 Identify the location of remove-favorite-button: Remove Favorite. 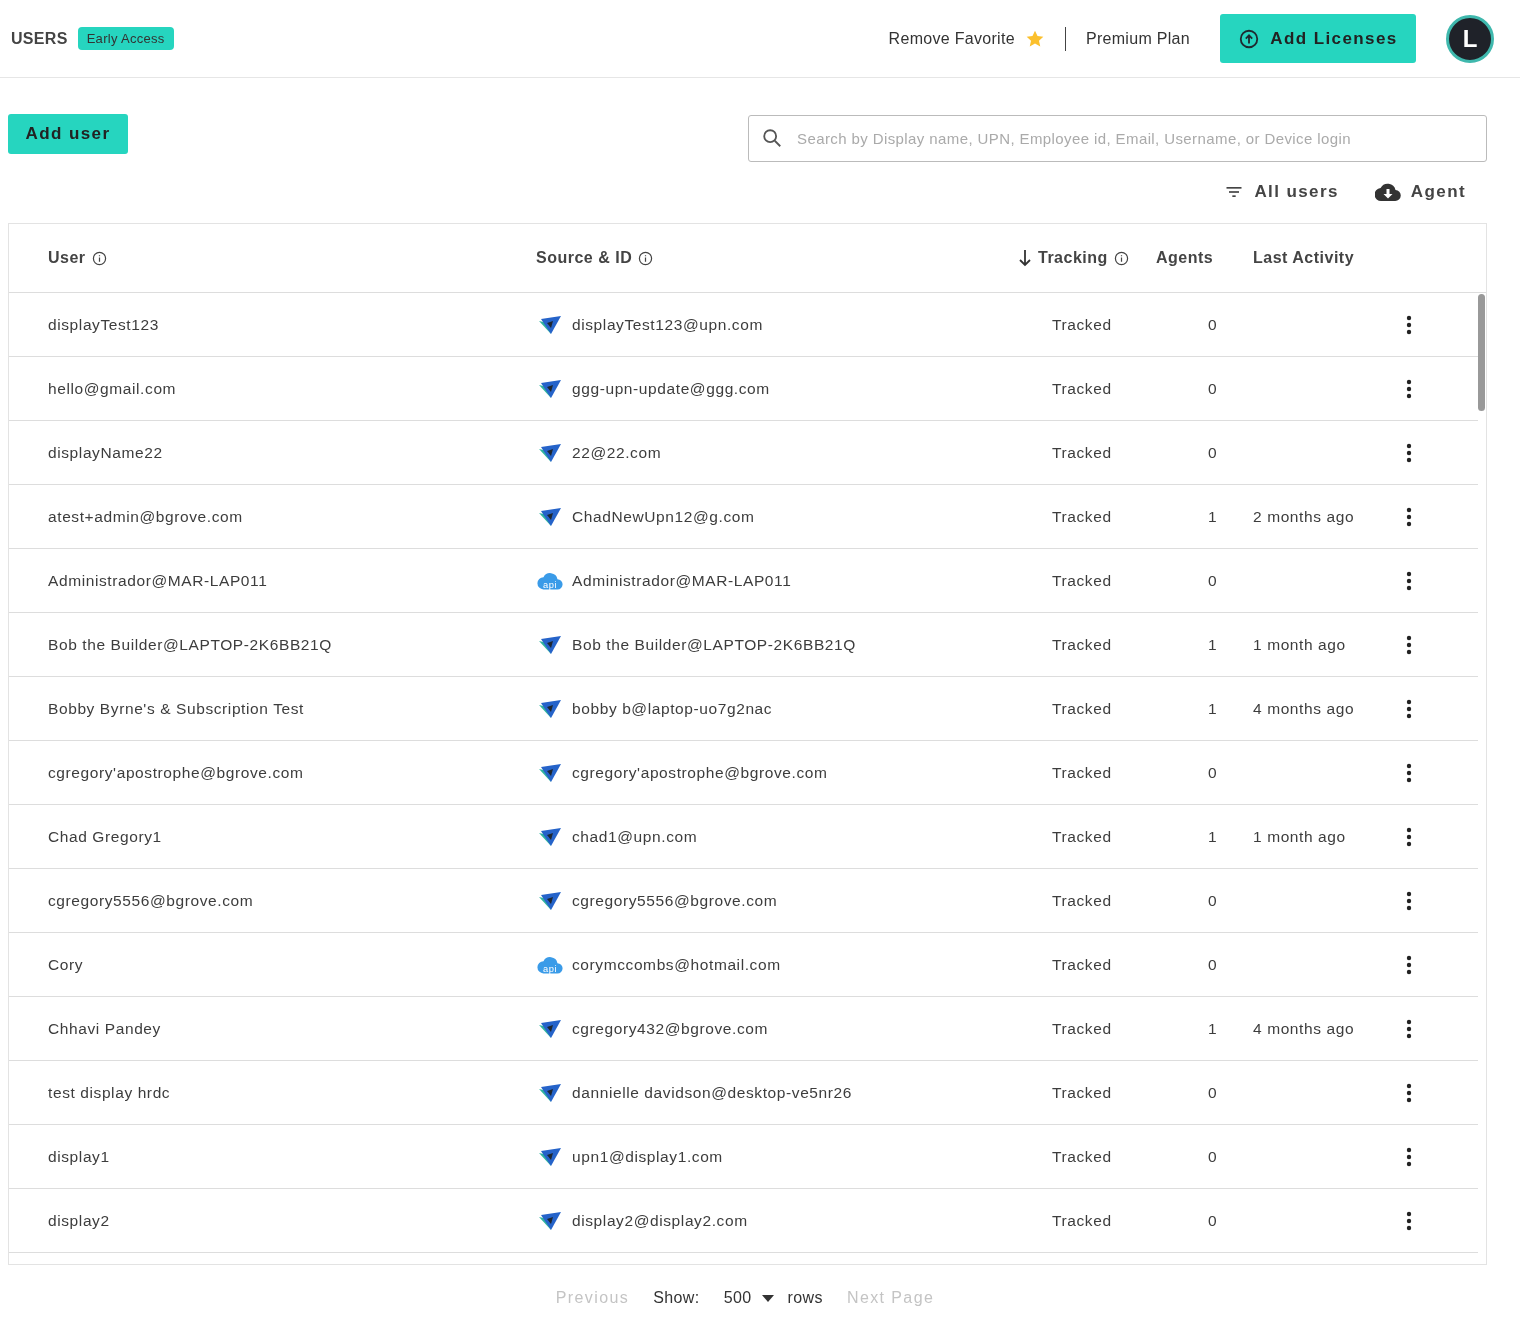
(966, 38).